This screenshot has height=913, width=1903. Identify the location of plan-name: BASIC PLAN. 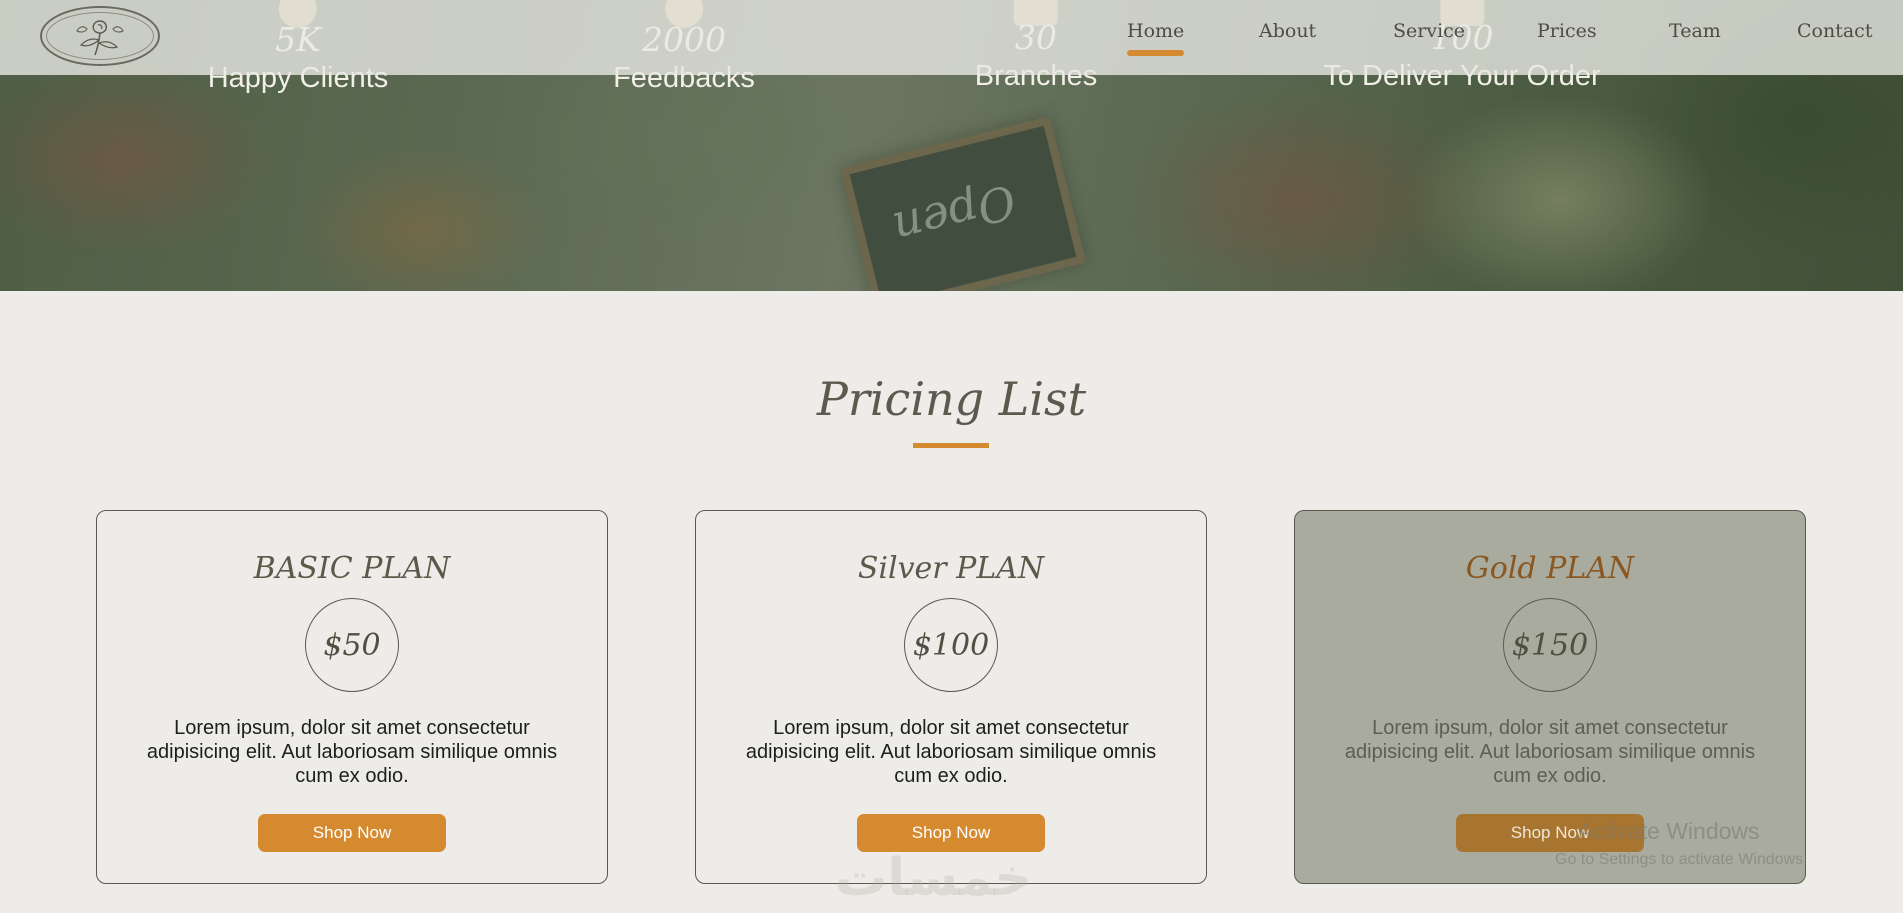
(352, 568).